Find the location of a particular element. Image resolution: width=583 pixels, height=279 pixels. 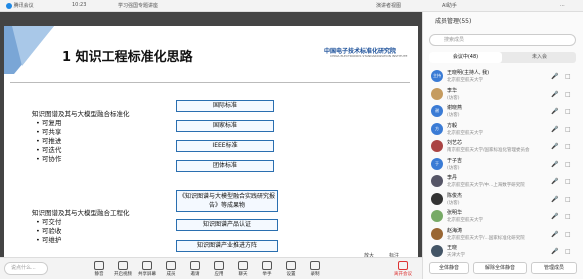

member-row: 张明华 北京航空航天大学 🎤 □ is located at coordinates (503, 217).